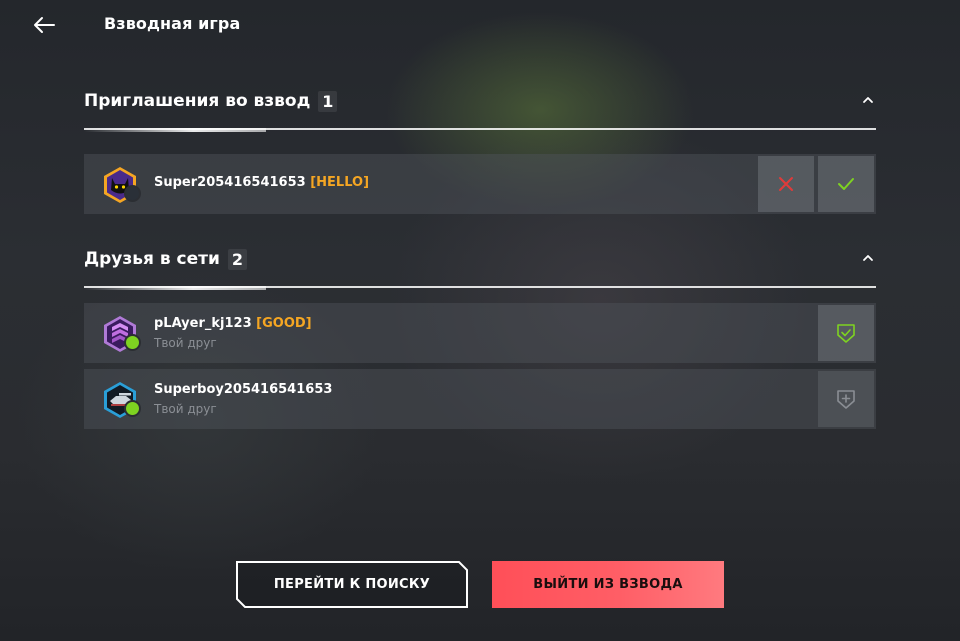  Describe the element at coordinates (480, 333) in the screenshot. I see `friend-row: pLAyer_kj123 [GOOD] Твой друг` at that location.